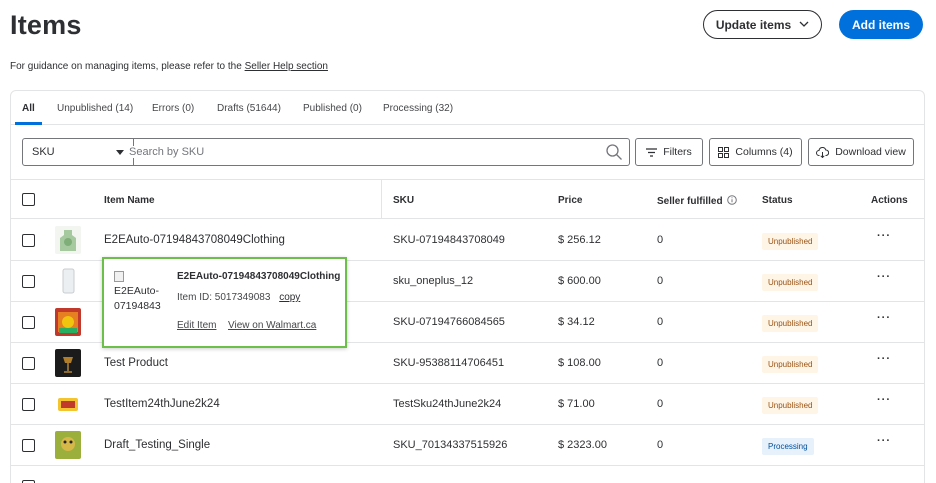 The image size is (936, 483). Describe the element at coordinates (614, 152) in the screenshot. I see `search-icon` at that location.